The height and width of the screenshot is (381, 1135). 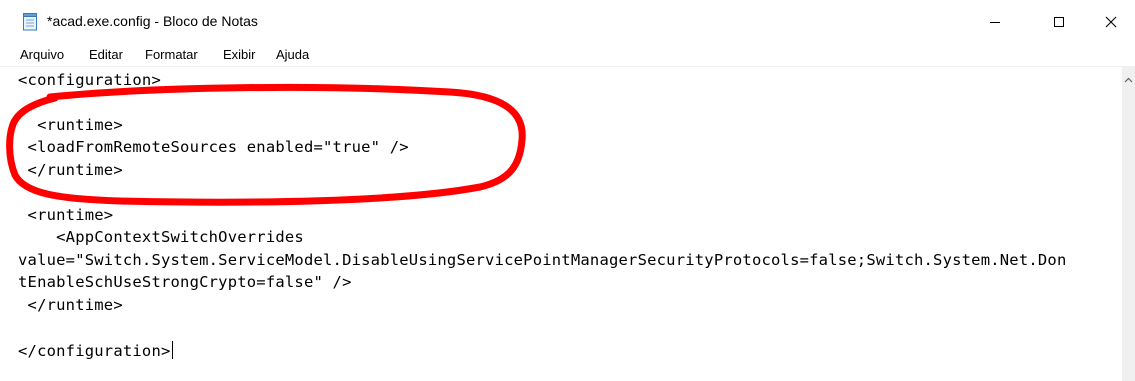 I want to click on menu-editar: Editar, so click(x=106, y=54).